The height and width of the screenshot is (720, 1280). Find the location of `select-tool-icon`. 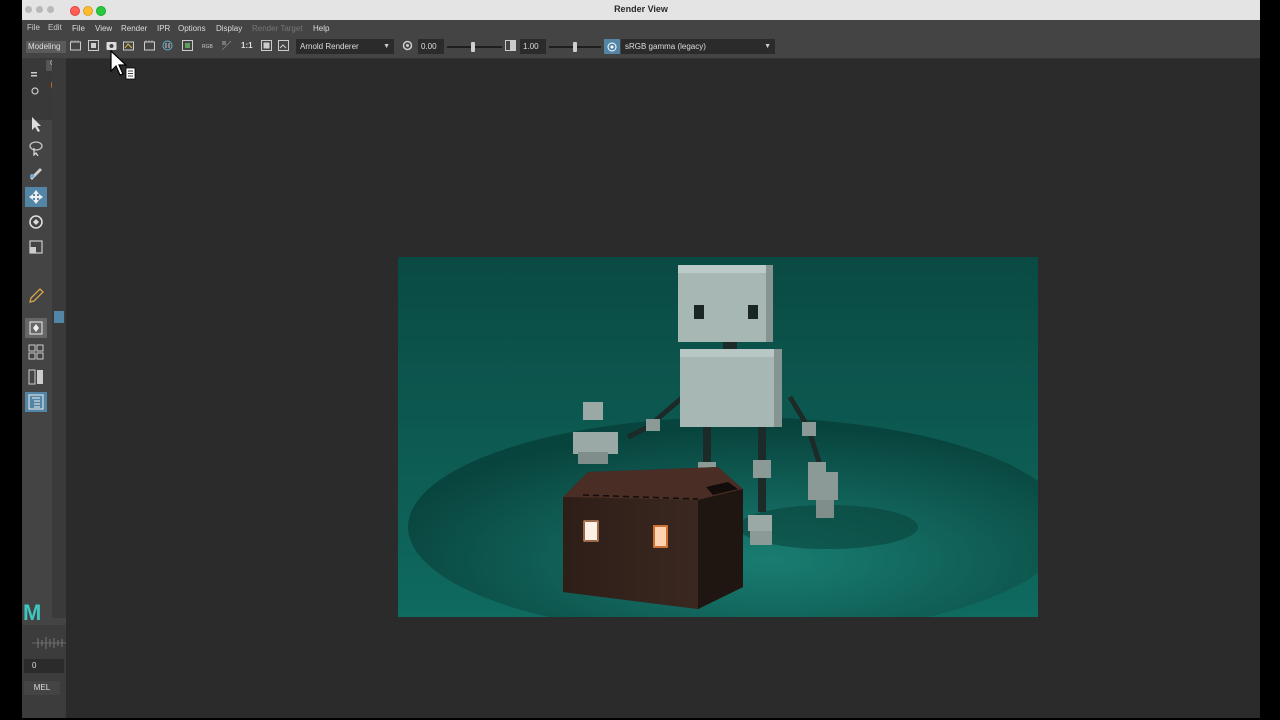

select-tool-icon is located at coordinates (36, 124).